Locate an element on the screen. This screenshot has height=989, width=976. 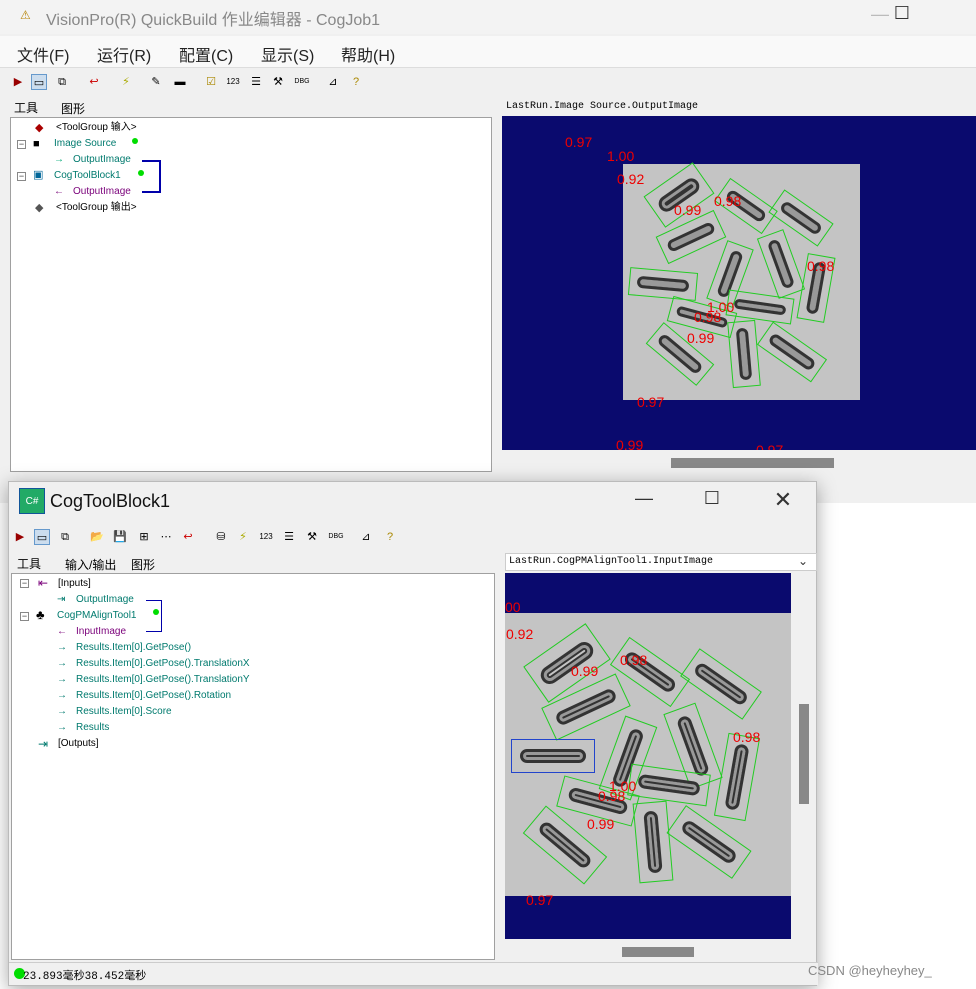
toolbar: ▶ ▭ ⧉ 📂 💾 ⊞ ⋯ ↩ ⛁ ⚡ 123 ☰ ⚒ DBG ⊿ ? is located at coordinates (412, 537).